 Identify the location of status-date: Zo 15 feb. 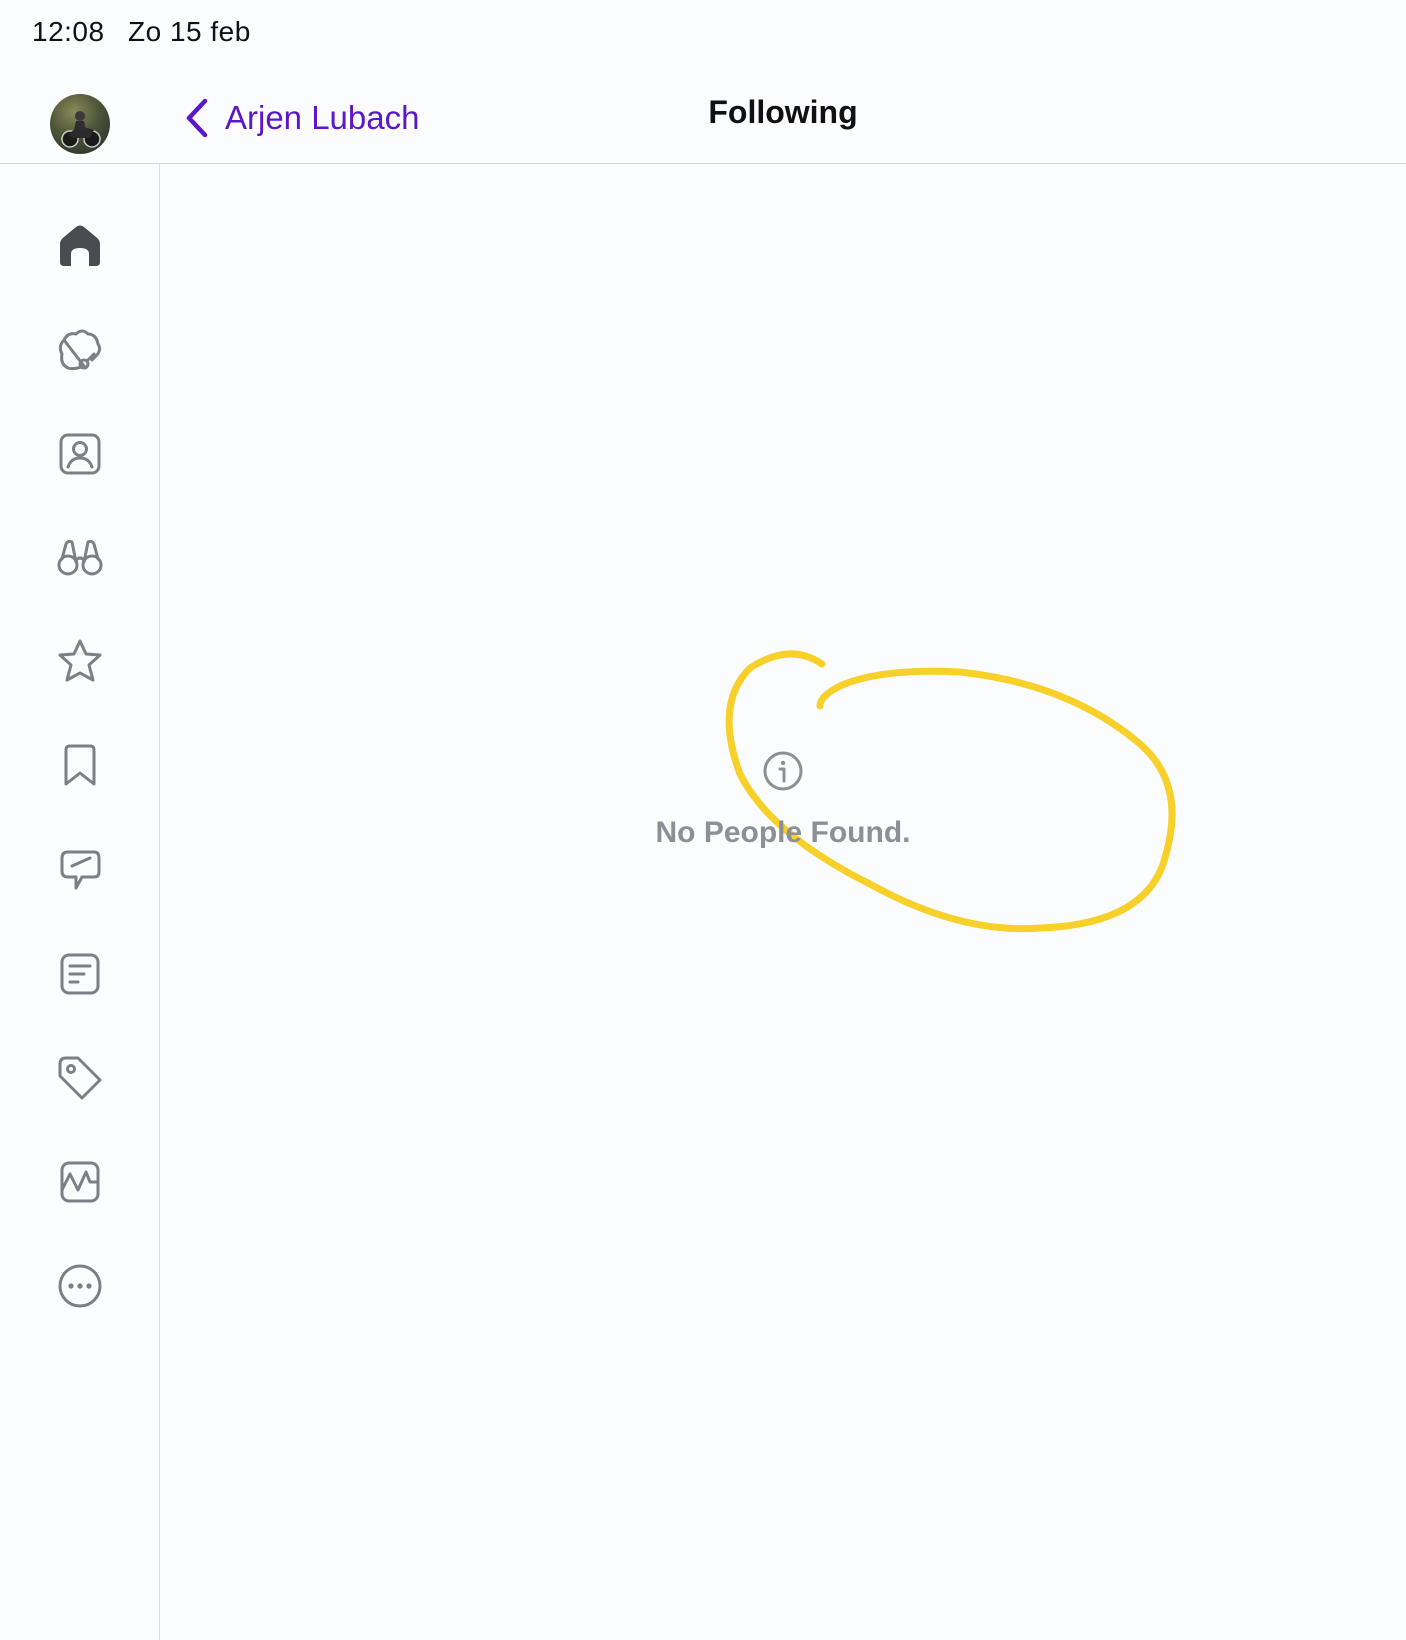
(189, 31).